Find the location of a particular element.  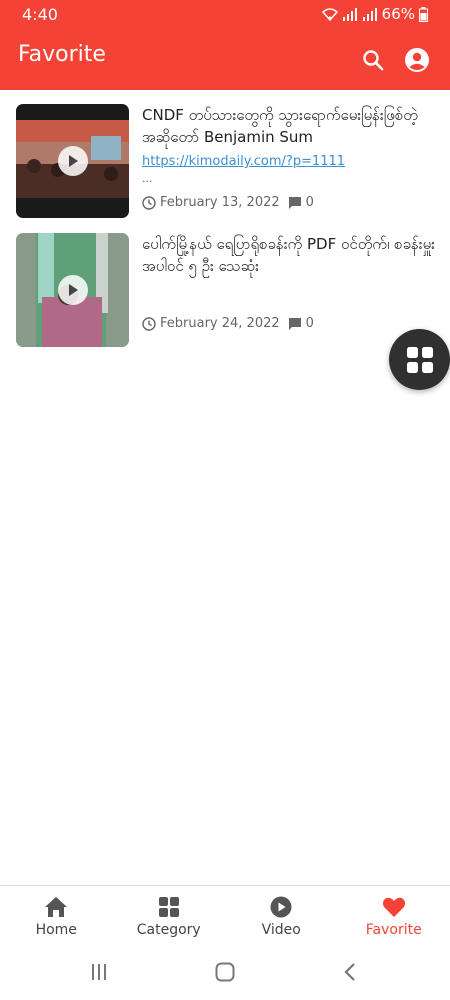

nav-item-favorite: Favorite is located at coordinates (394, 916).